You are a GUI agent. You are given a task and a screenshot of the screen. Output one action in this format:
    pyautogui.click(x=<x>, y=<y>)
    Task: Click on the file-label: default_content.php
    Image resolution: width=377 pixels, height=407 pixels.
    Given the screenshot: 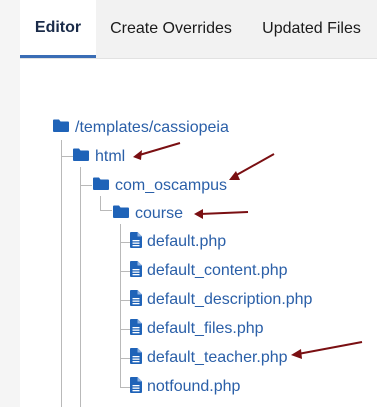 What is the action you would take?
    pyautogui.click(x=217, y=270)
    